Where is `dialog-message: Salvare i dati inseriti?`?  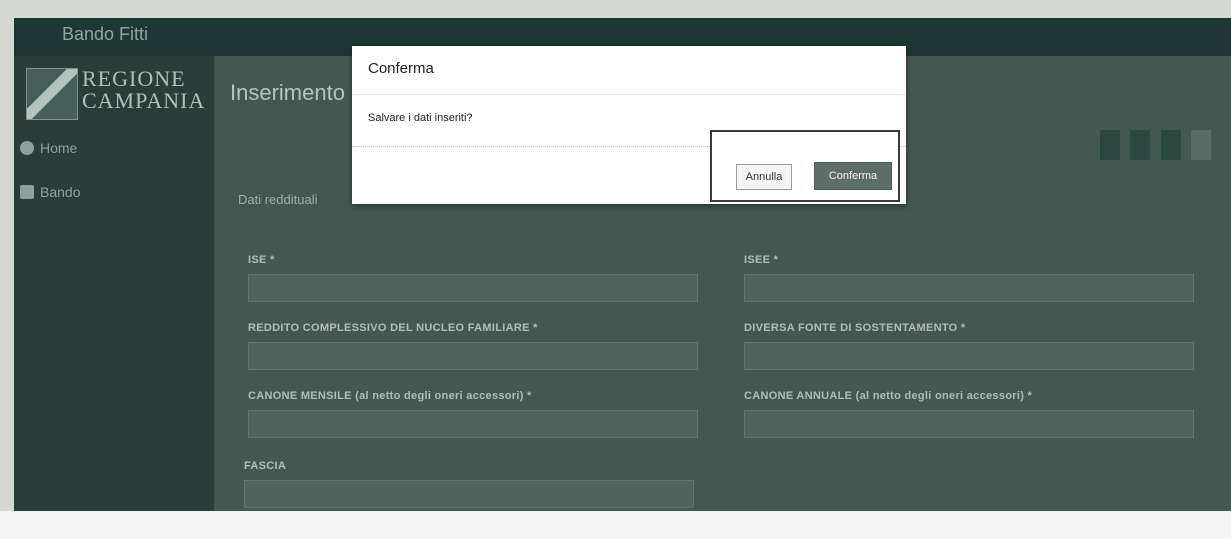 dialog-message: Salvare i dati inseriti? is located at coordinates (420, 118).